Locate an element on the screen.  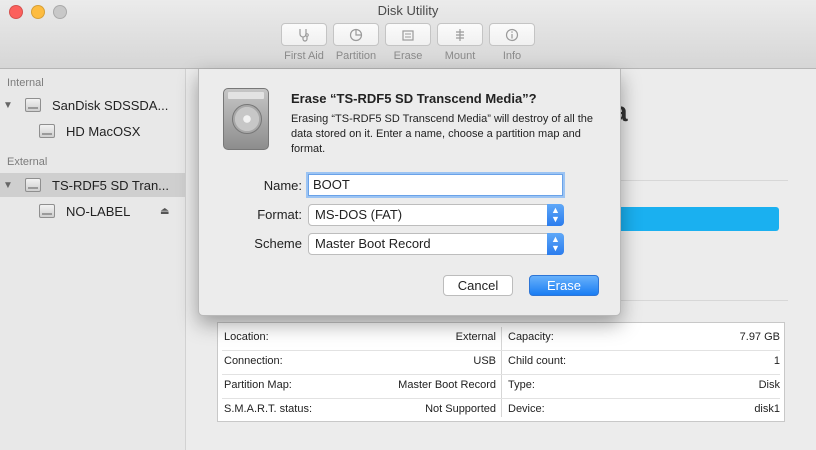
partition-map-value: Master Boot Record is located at coordinates (447, 385).